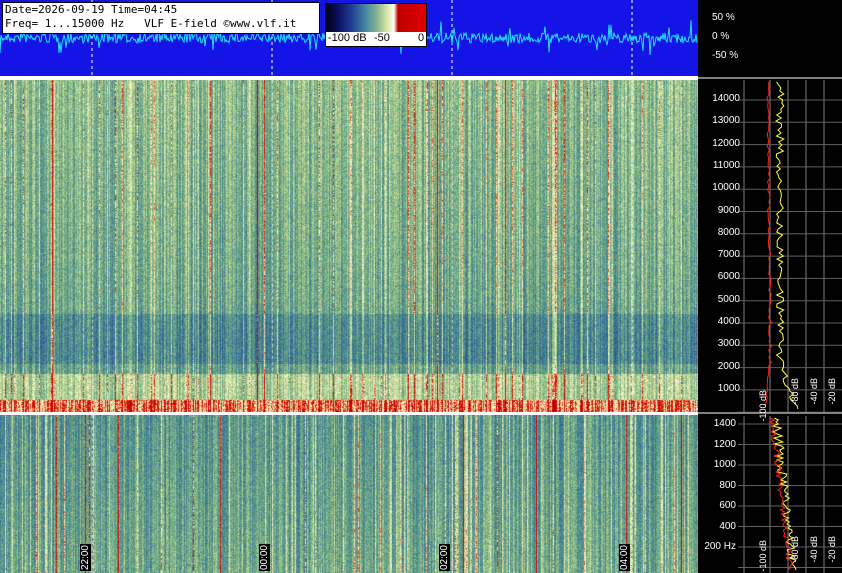 The width and height of the screenshot is (842, 573). I want to click on time-mark: 02:00, so click(444, 558).